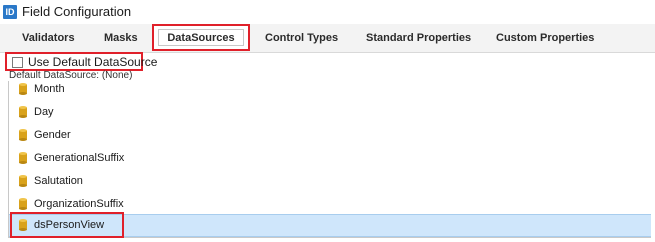  I want to click on use-default-datasource-checkbox, so click(17, 62).